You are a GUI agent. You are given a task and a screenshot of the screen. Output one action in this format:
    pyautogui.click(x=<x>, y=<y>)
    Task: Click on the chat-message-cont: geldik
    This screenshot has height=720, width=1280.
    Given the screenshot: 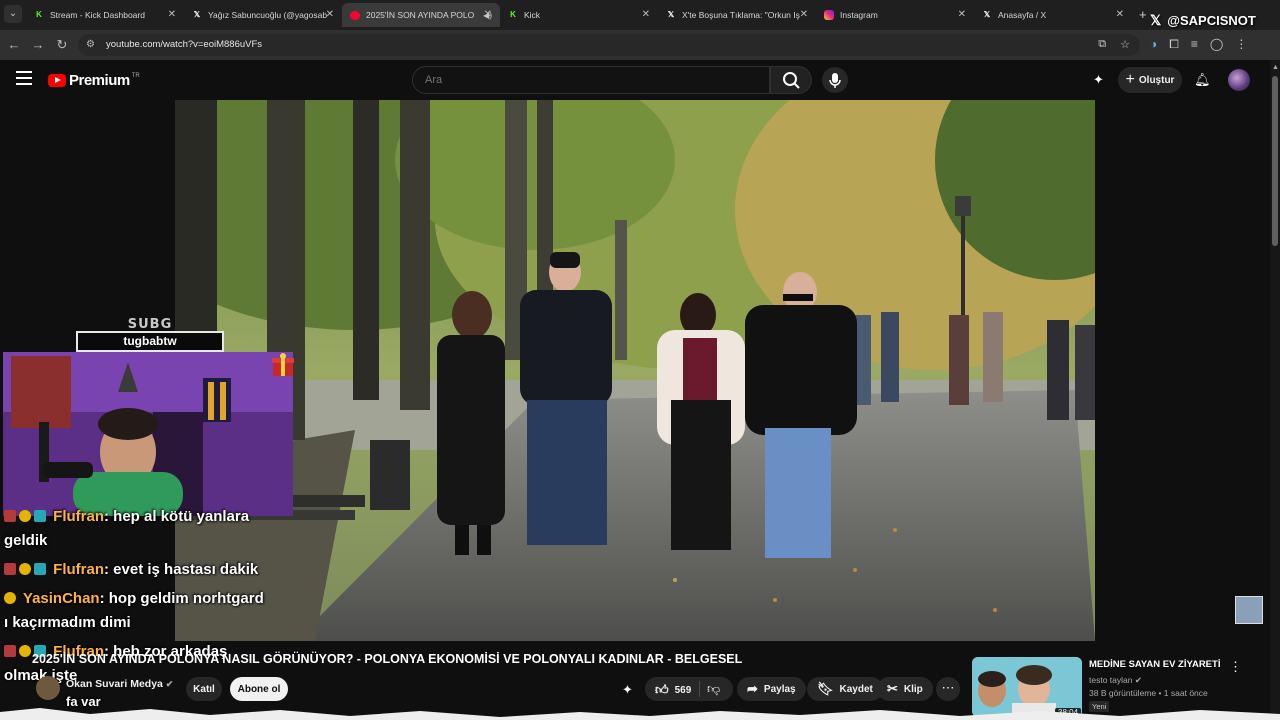 What is the action you would take?
    pyautogui.click(x=154, y=540)
    